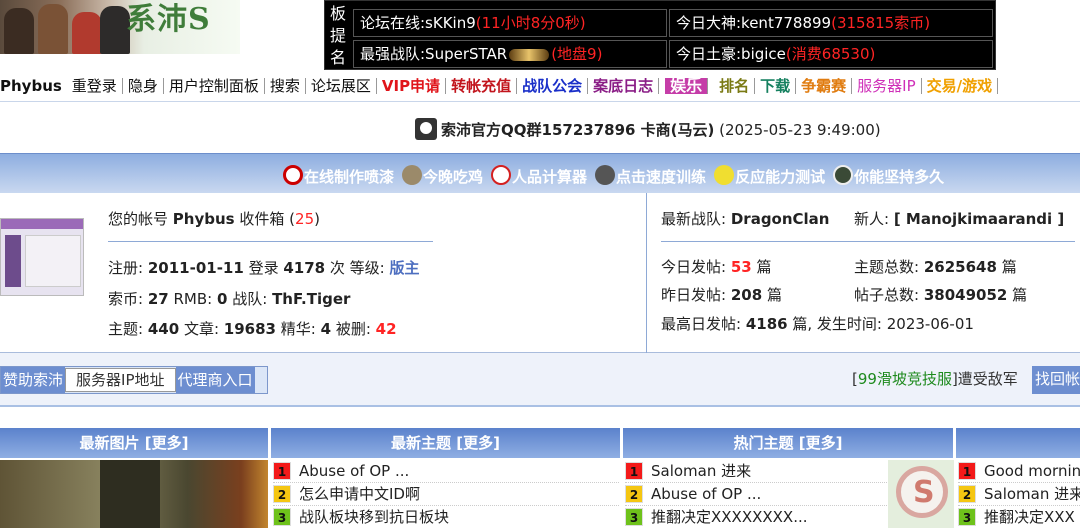 The image size is (1080, 528). Describe the element at coordinates (249, 329) in the screenshot. I see `articles-count: 19683` at that location.